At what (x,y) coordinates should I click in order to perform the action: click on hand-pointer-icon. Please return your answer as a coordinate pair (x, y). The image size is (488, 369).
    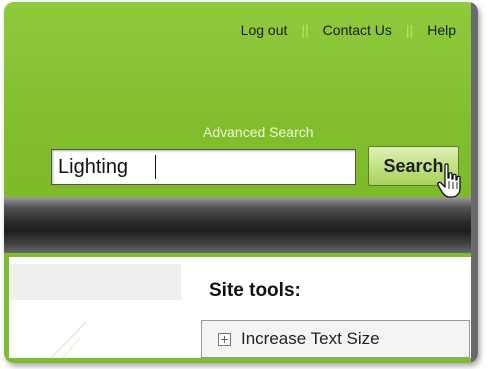
    Looking at the image, I should click on (449, 180).